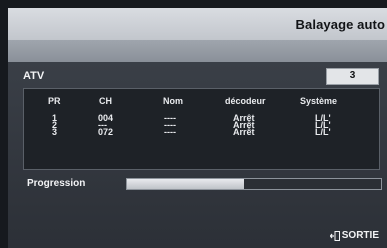  I want to click on row-3-nom: ----, so click(170, 132).